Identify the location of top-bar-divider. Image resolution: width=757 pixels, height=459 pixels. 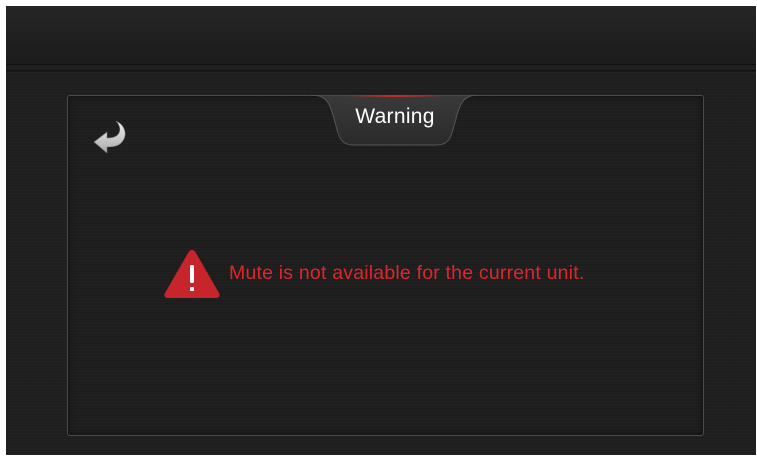
(381, 71).